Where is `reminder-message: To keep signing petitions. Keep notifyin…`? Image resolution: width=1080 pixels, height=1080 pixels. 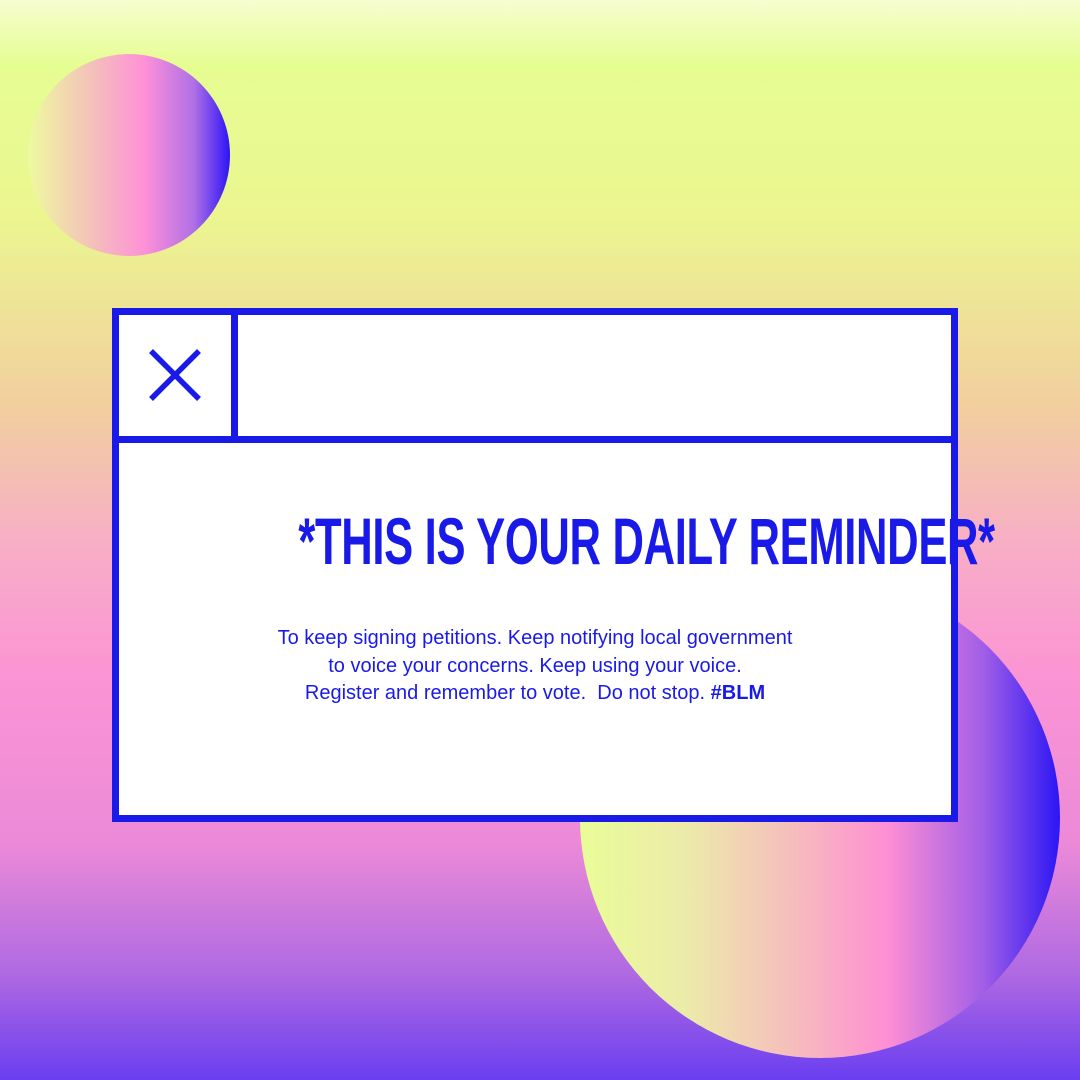
reminder-message: To keep signing petitions. Keep notifyin… is located at coordinates (535, 666).